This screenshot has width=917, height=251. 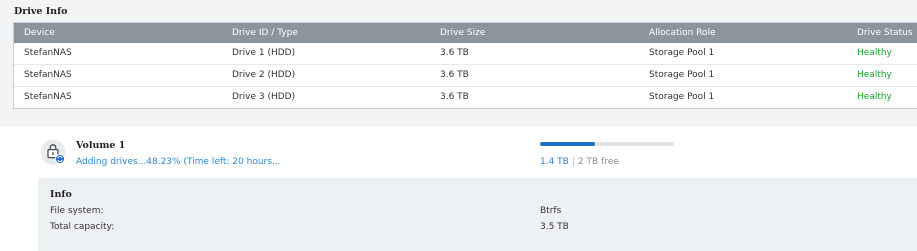 What do you see at coordinates (265, 33) in the screenshot?
I see `column-header-drive-id: Drive ID / Type` at bounding box center [265, 33].